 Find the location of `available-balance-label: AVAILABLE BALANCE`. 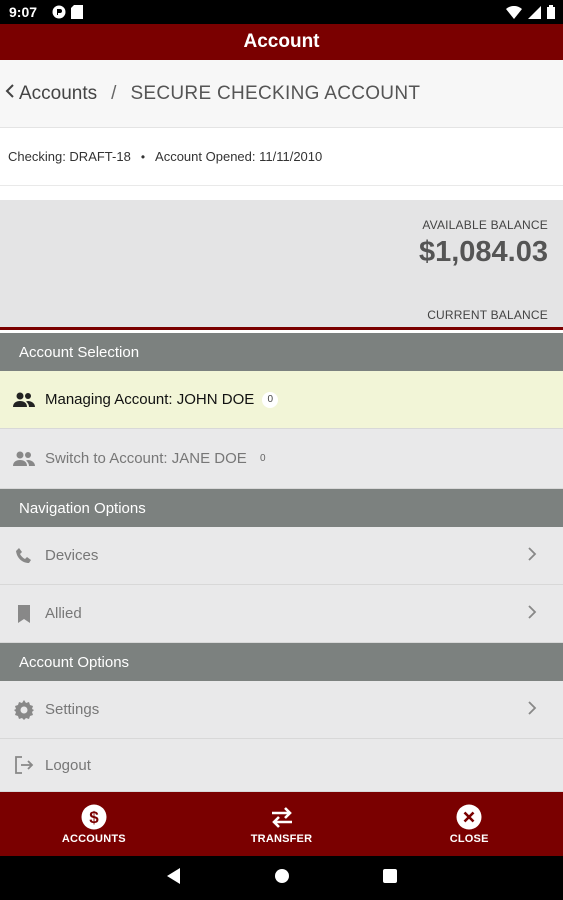

available-balance-label: AVAILABLE BALANCE is located at coordinates (485, 225).